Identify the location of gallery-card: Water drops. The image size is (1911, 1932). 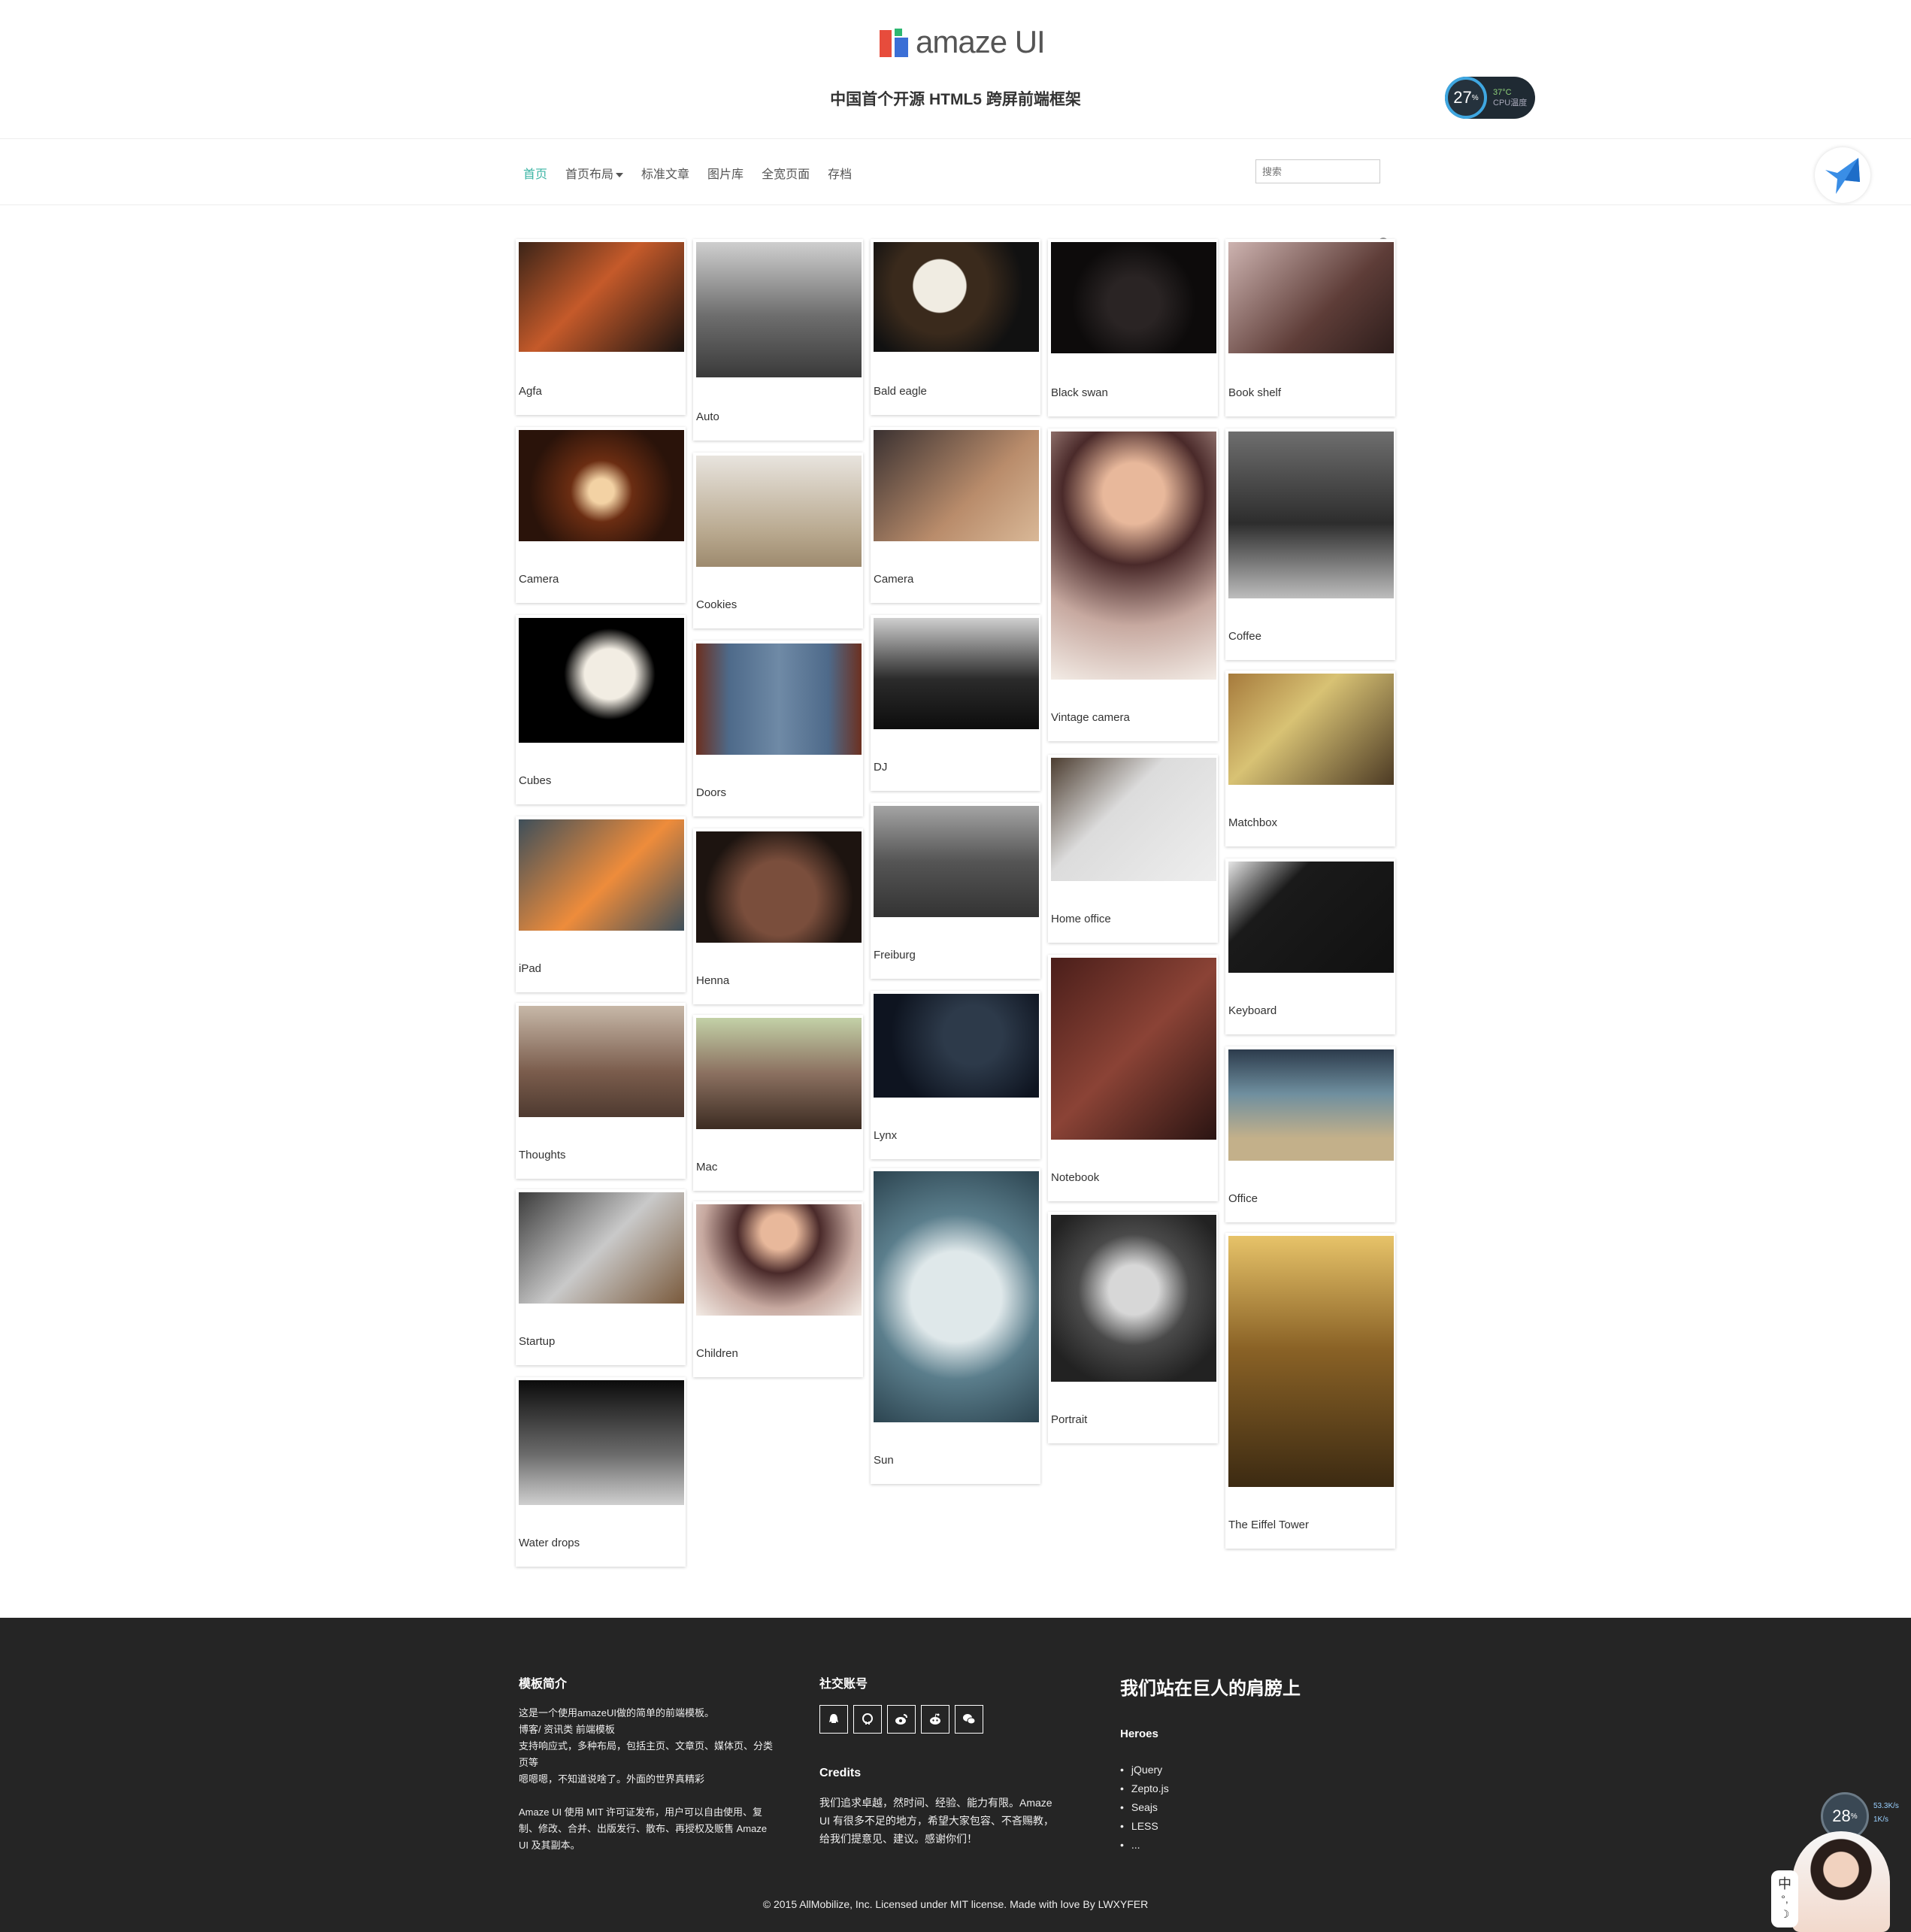
(601, 1472).